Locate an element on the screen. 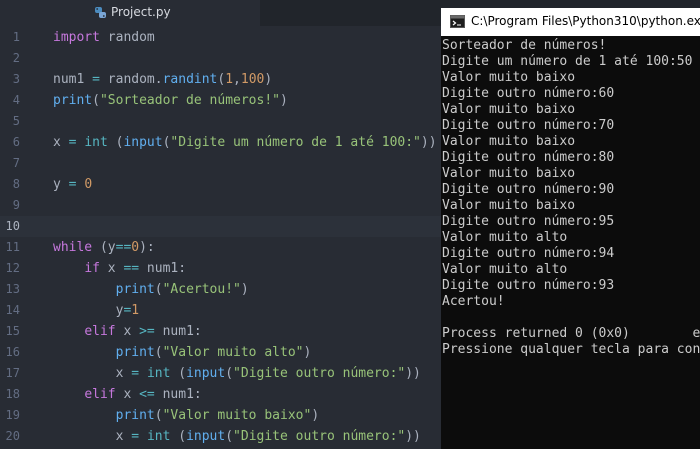 The height and width of the screenshot is (449, 700). console-line: Digite outro número:94 is located at coordinates (528, 253).